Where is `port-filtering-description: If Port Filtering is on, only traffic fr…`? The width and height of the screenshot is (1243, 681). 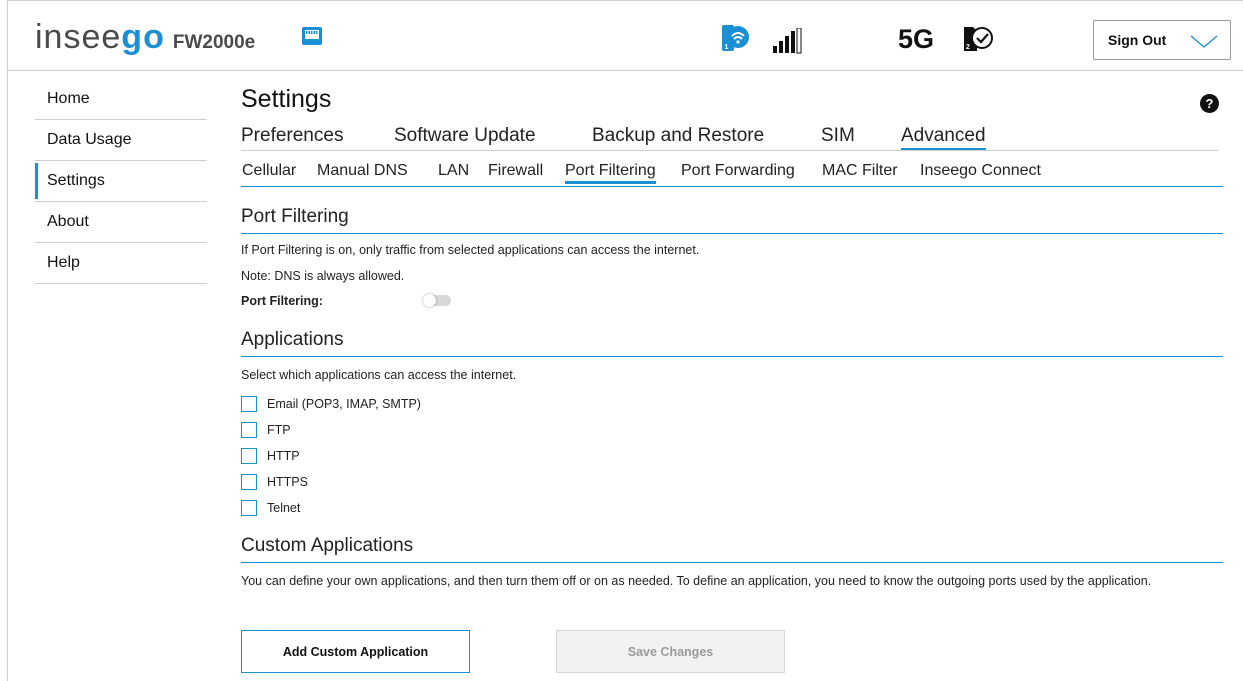 port-filtering-description: If Port Filtering is on, only traffic fr… is located at coordinates (470, 250).